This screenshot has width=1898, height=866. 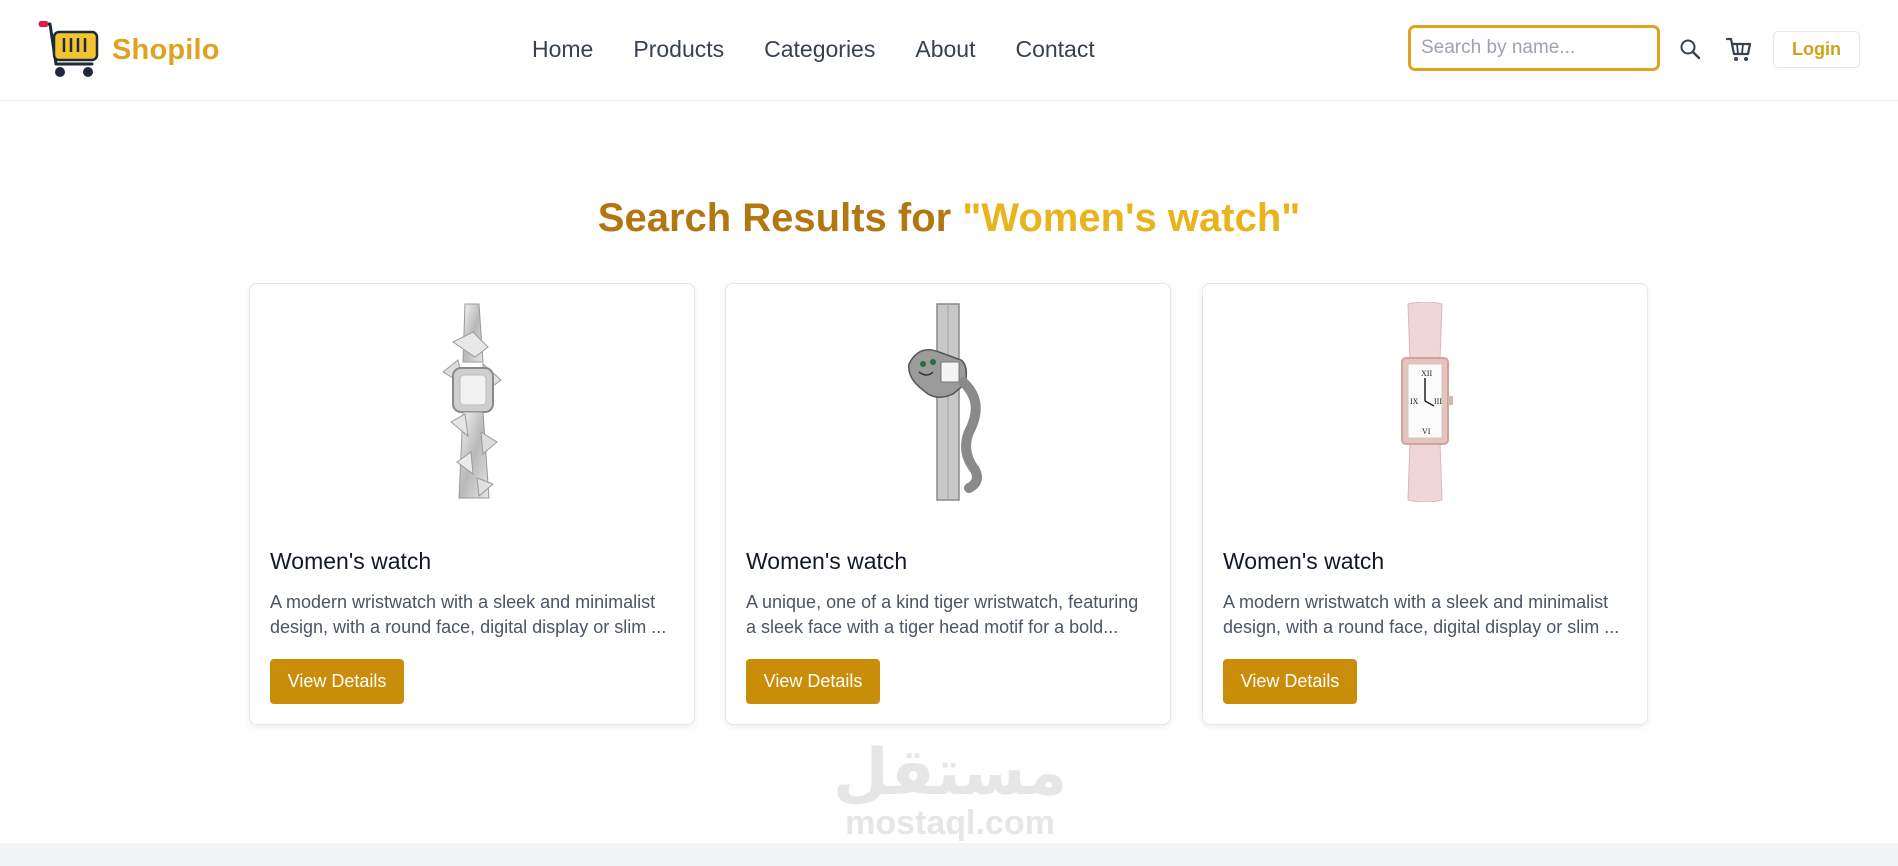 I want to click on footer-strip, so click(x=949, y=854).